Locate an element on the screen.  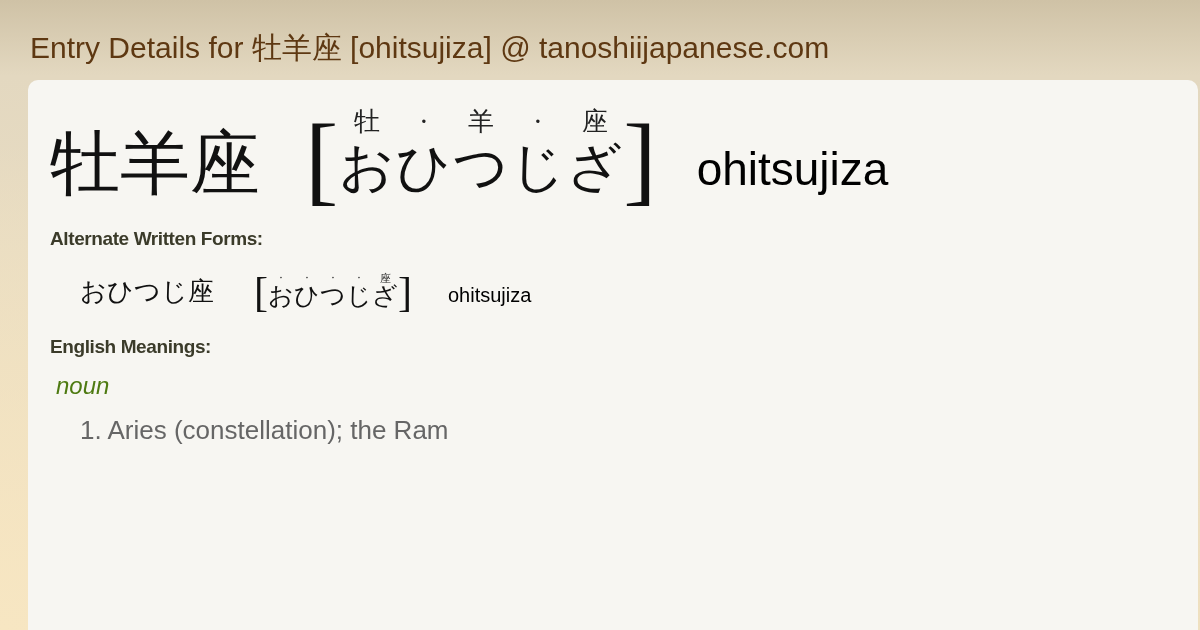
section-heading: English Meanings: is located at coordinates (131, 347).